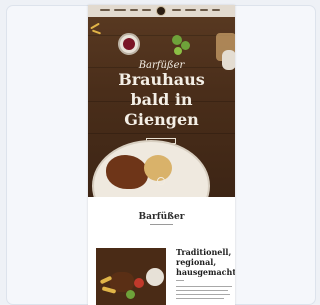  Describe the element at coordinates (161, 79) in the screenshot. I see `headline-line: Brauhaus` at that location.